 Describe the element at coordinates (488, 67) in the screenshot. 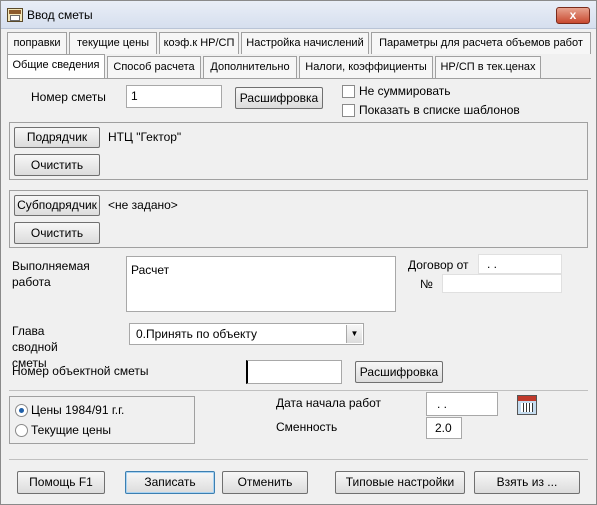

I see `tab-nr-sp-current: НР/СП в тек.ценах` at that location.